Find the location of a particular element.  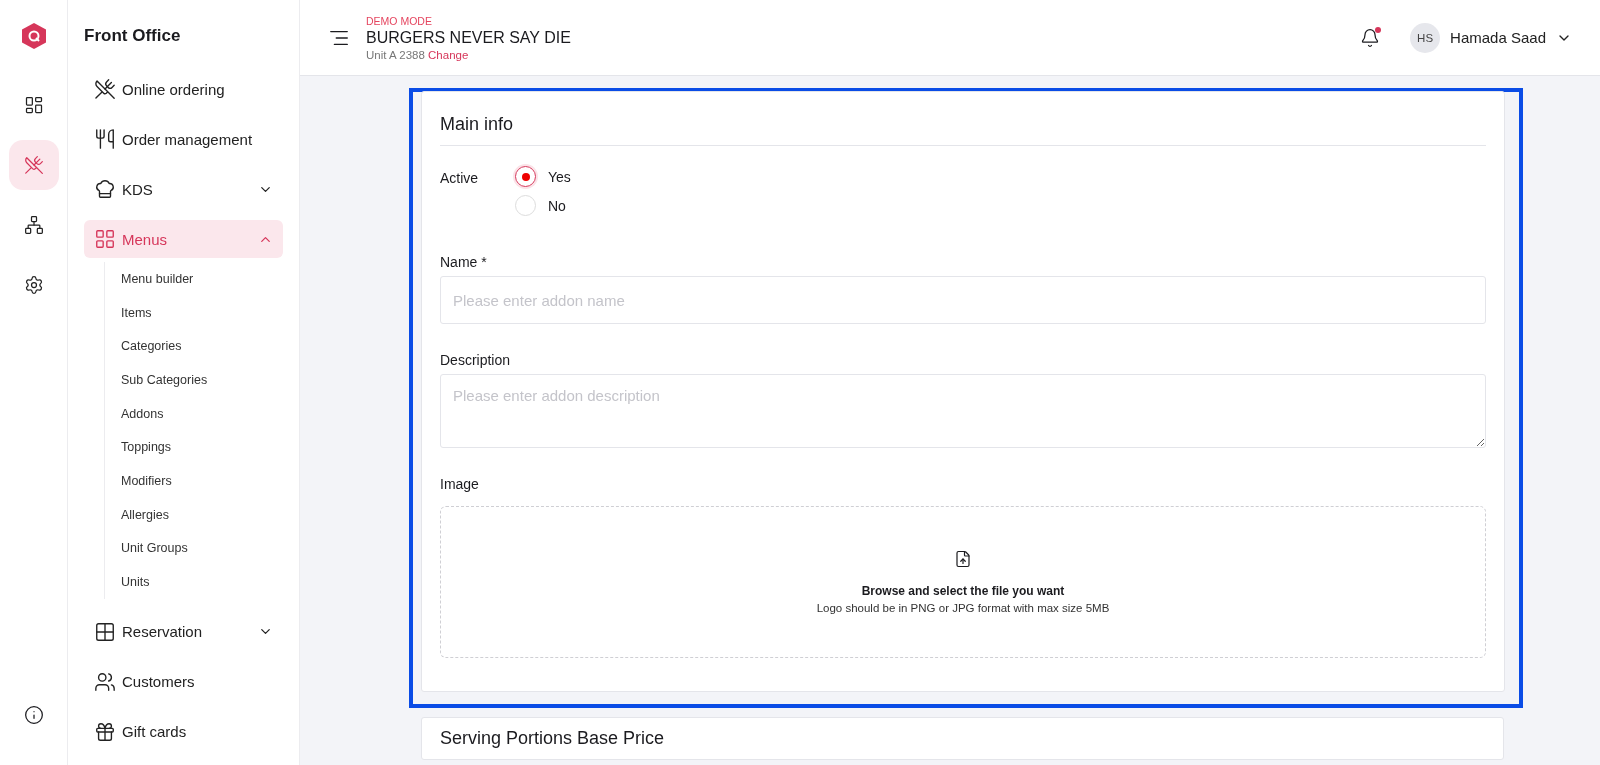

settings-icon is located at coordinates (33, 285).